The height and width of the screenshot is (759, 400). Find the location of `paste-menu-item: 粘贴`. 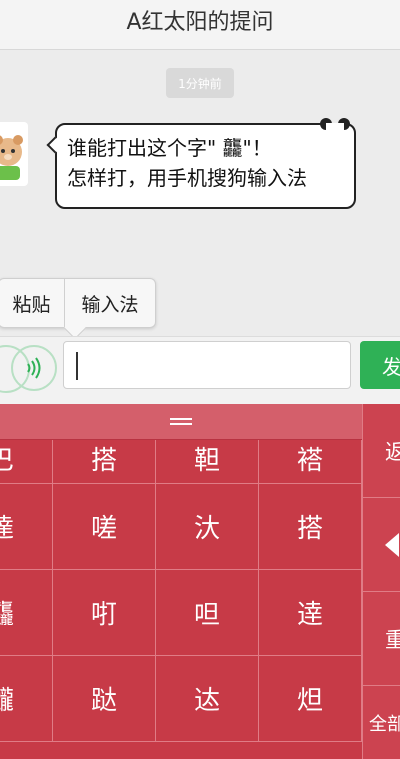

paste-menu-item: 粘贴 is located at coordinates (32, 303).